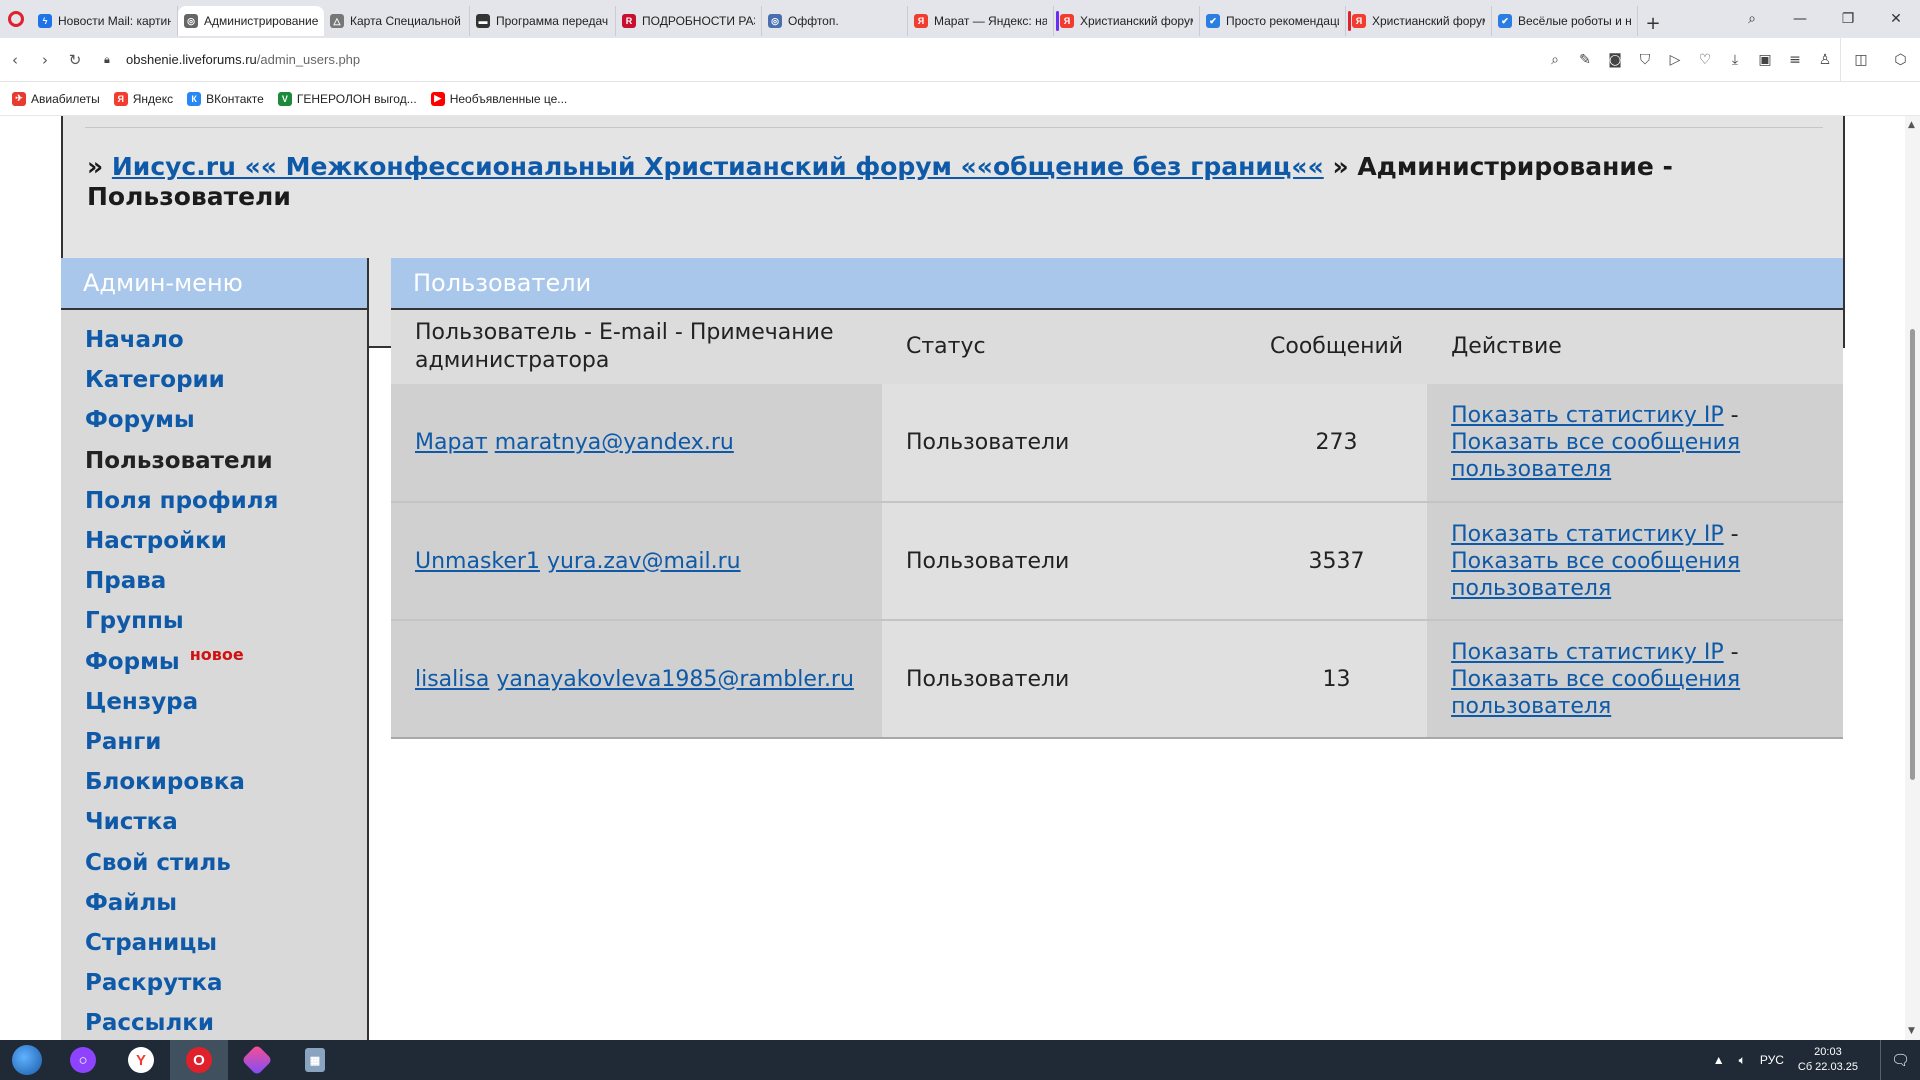  I want to click on tab-7: Я Марат — Яндекс: нац, so click(981, 21).